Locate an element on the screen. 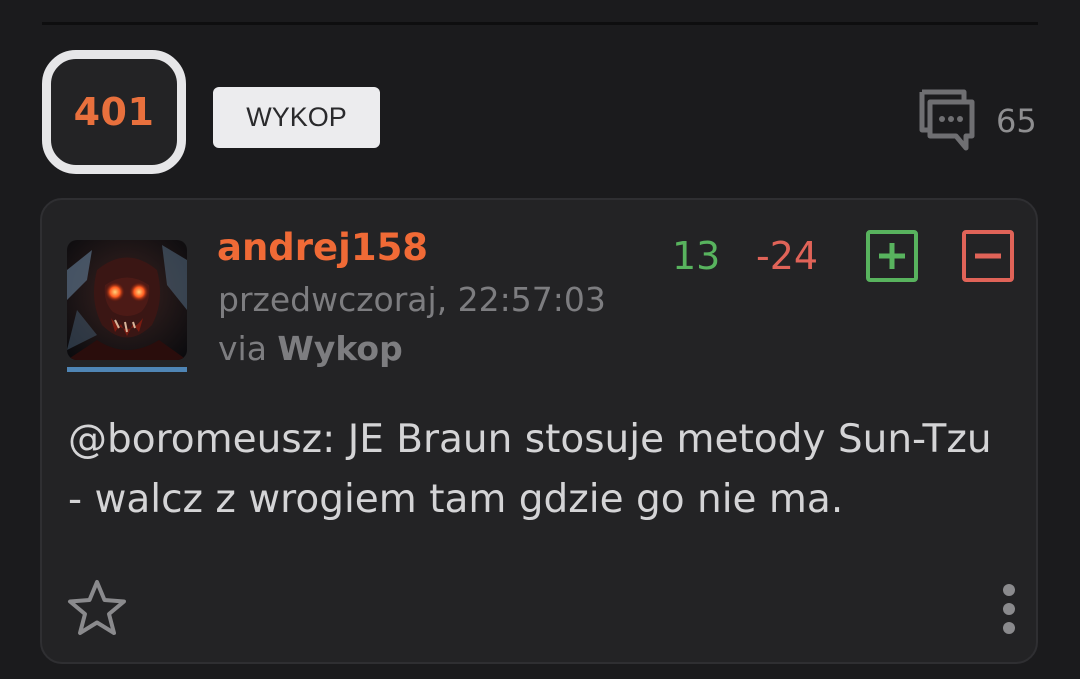 The image size is (1080, 679). avatar-gender-bar is located at coordinates (127, 369).